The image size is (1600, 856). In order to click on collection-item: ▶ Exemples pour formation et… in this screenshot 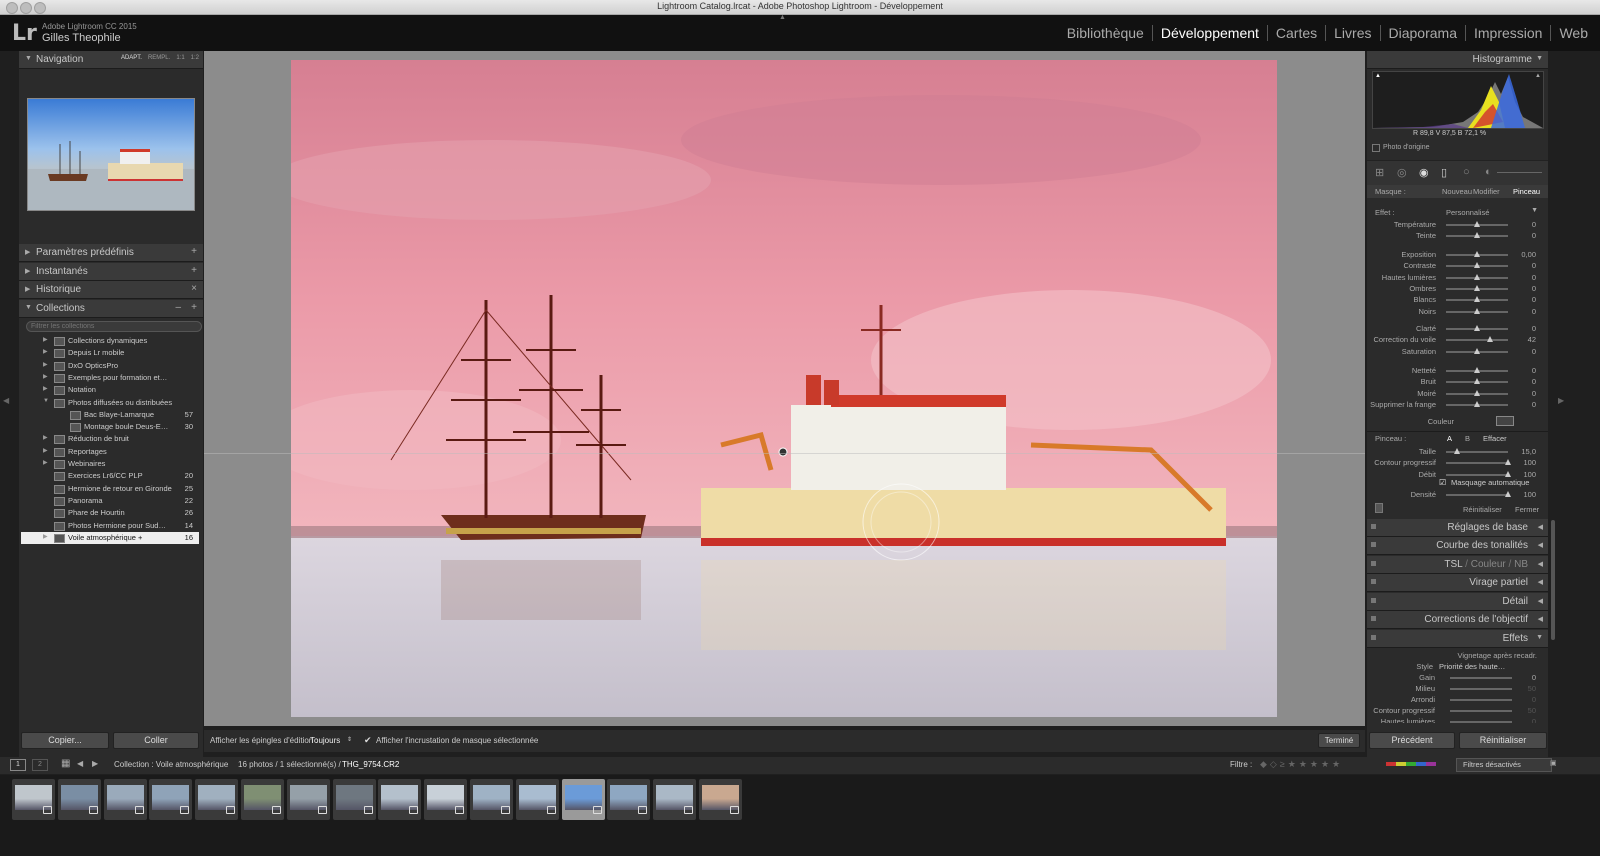, I will do `click(110, 378)`.